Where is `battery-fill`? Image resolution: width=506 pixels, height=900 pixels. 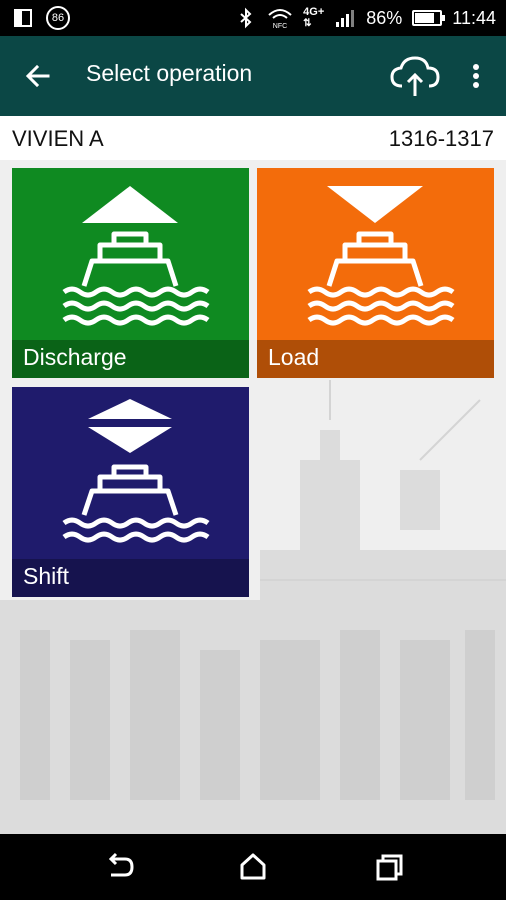 battery-fill is located at coordinates (425, 18).